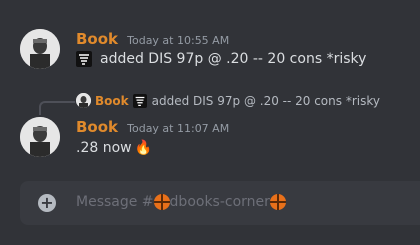 This screenshot has height=245, width=420. What do you see at coordinates (47, 203) in the screenshot?
I see `add-attachment-button: +` at bounding box center [47, 203].